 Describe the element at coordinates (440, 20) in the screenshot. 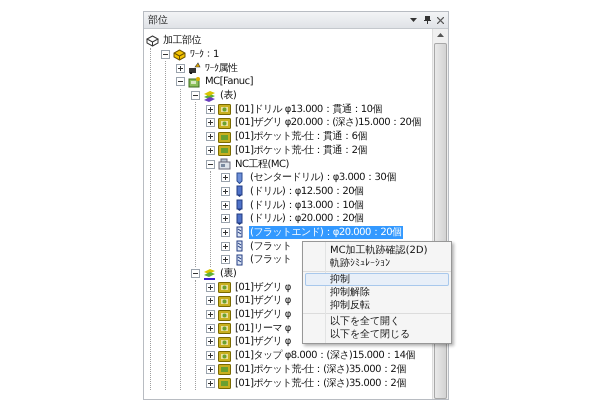

I see `close-icon` at that location.